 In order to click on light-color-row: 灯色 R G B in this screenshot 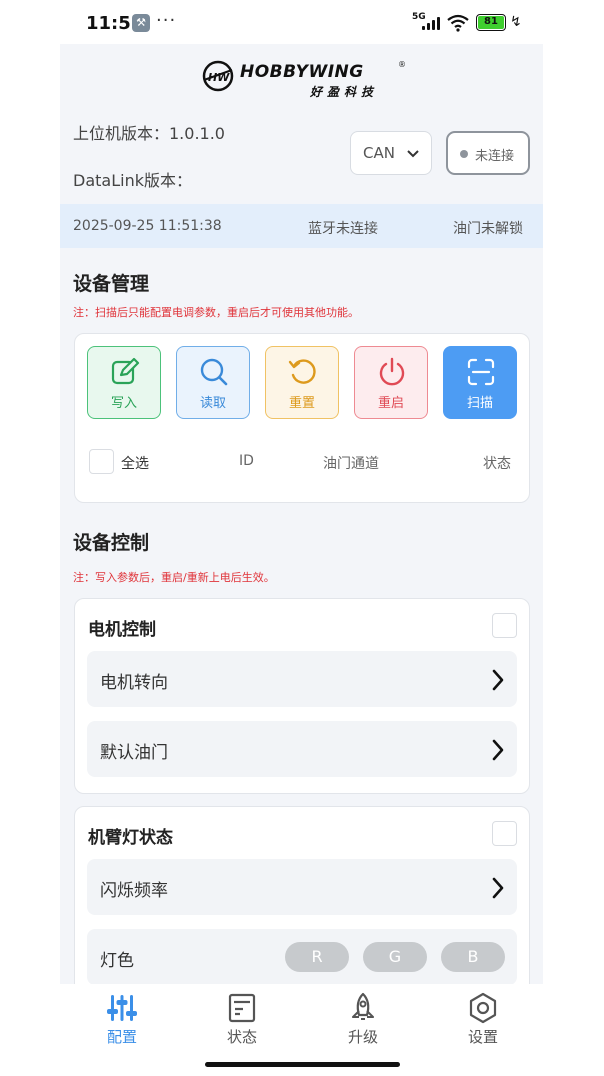, I will do `click(302, 956)`.